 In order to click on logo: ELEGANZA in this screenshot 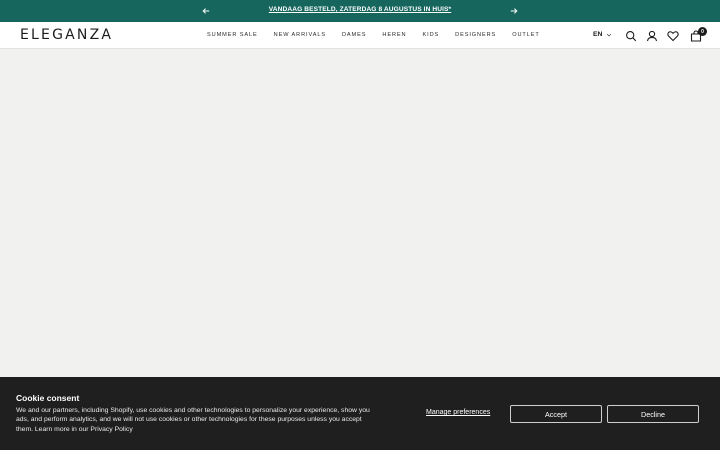, I will do `click(66, 35)`.